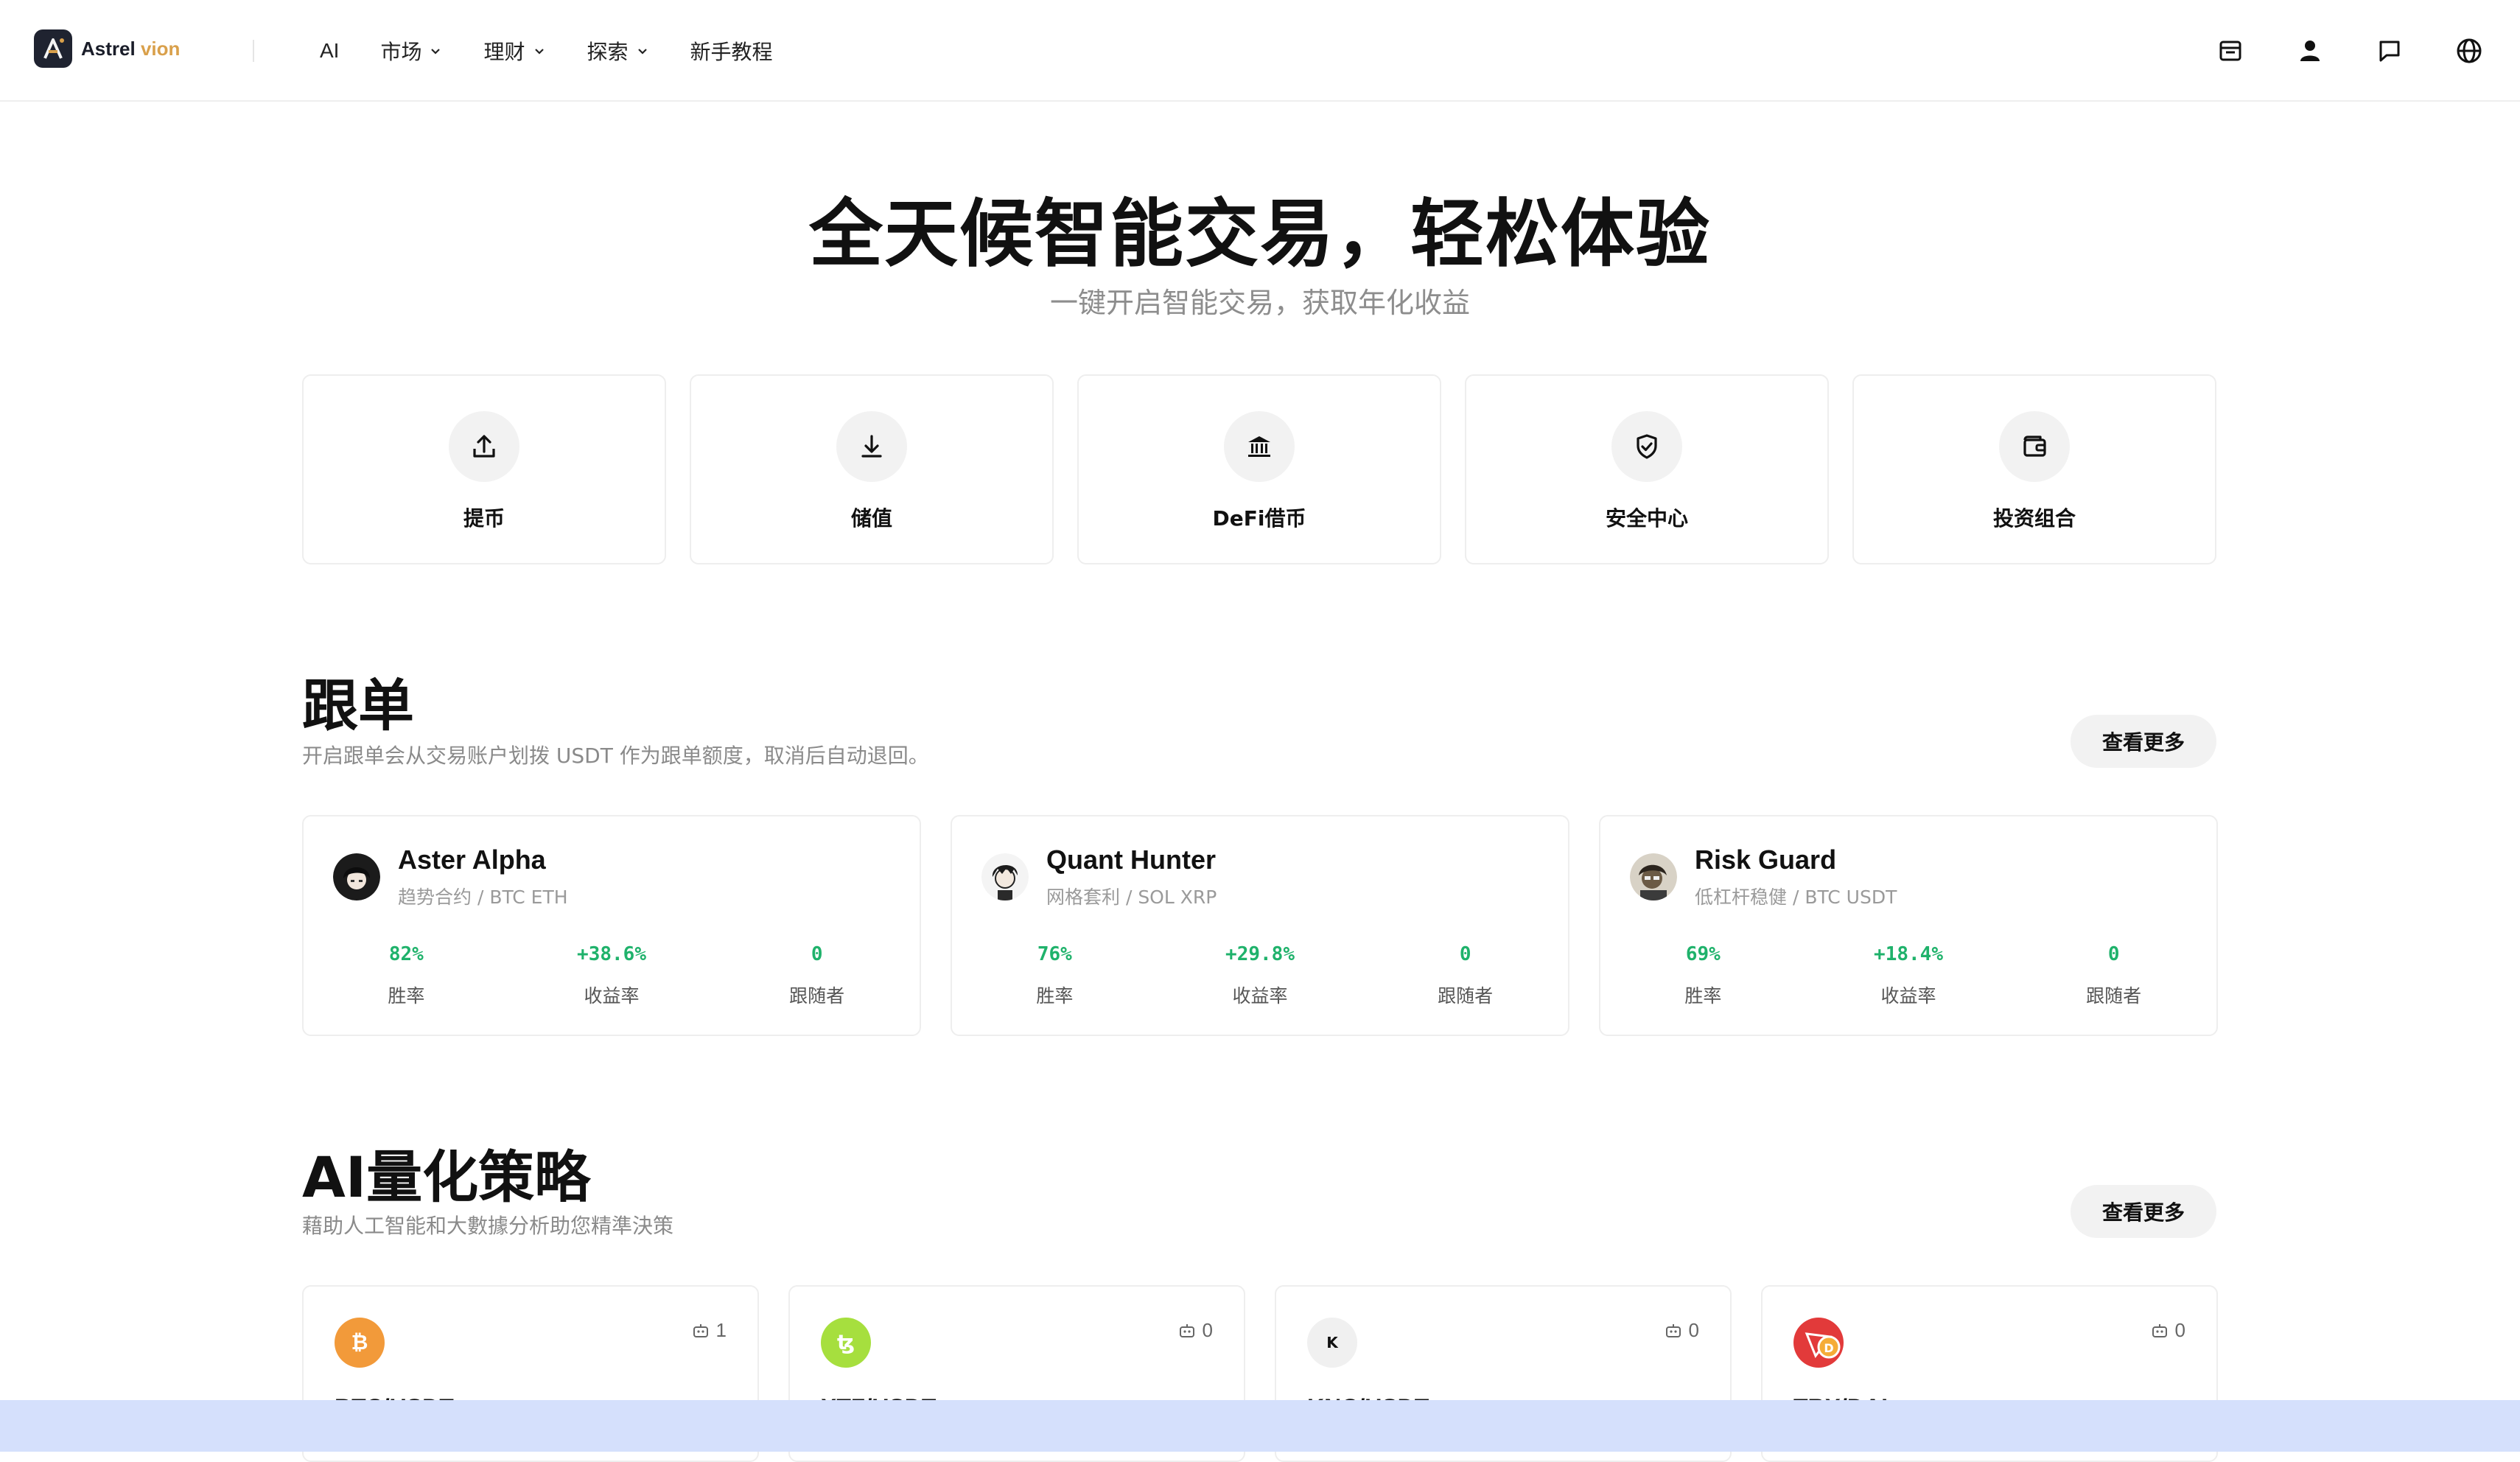 Image resolution: width=2520 pixels, height=1462 pixels. I want to click on user-icon, so click(2310, 51).